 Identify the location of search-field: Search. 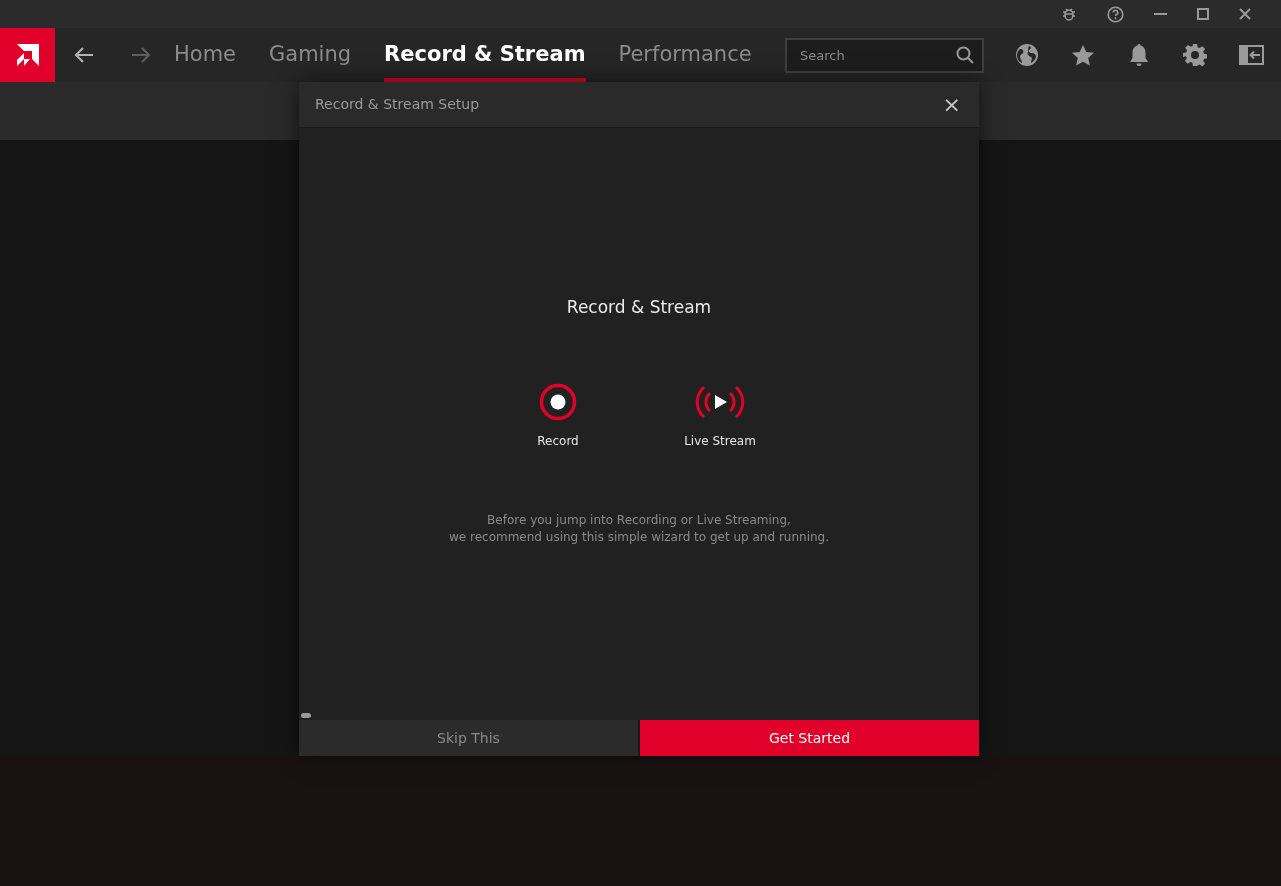
(884, 55).